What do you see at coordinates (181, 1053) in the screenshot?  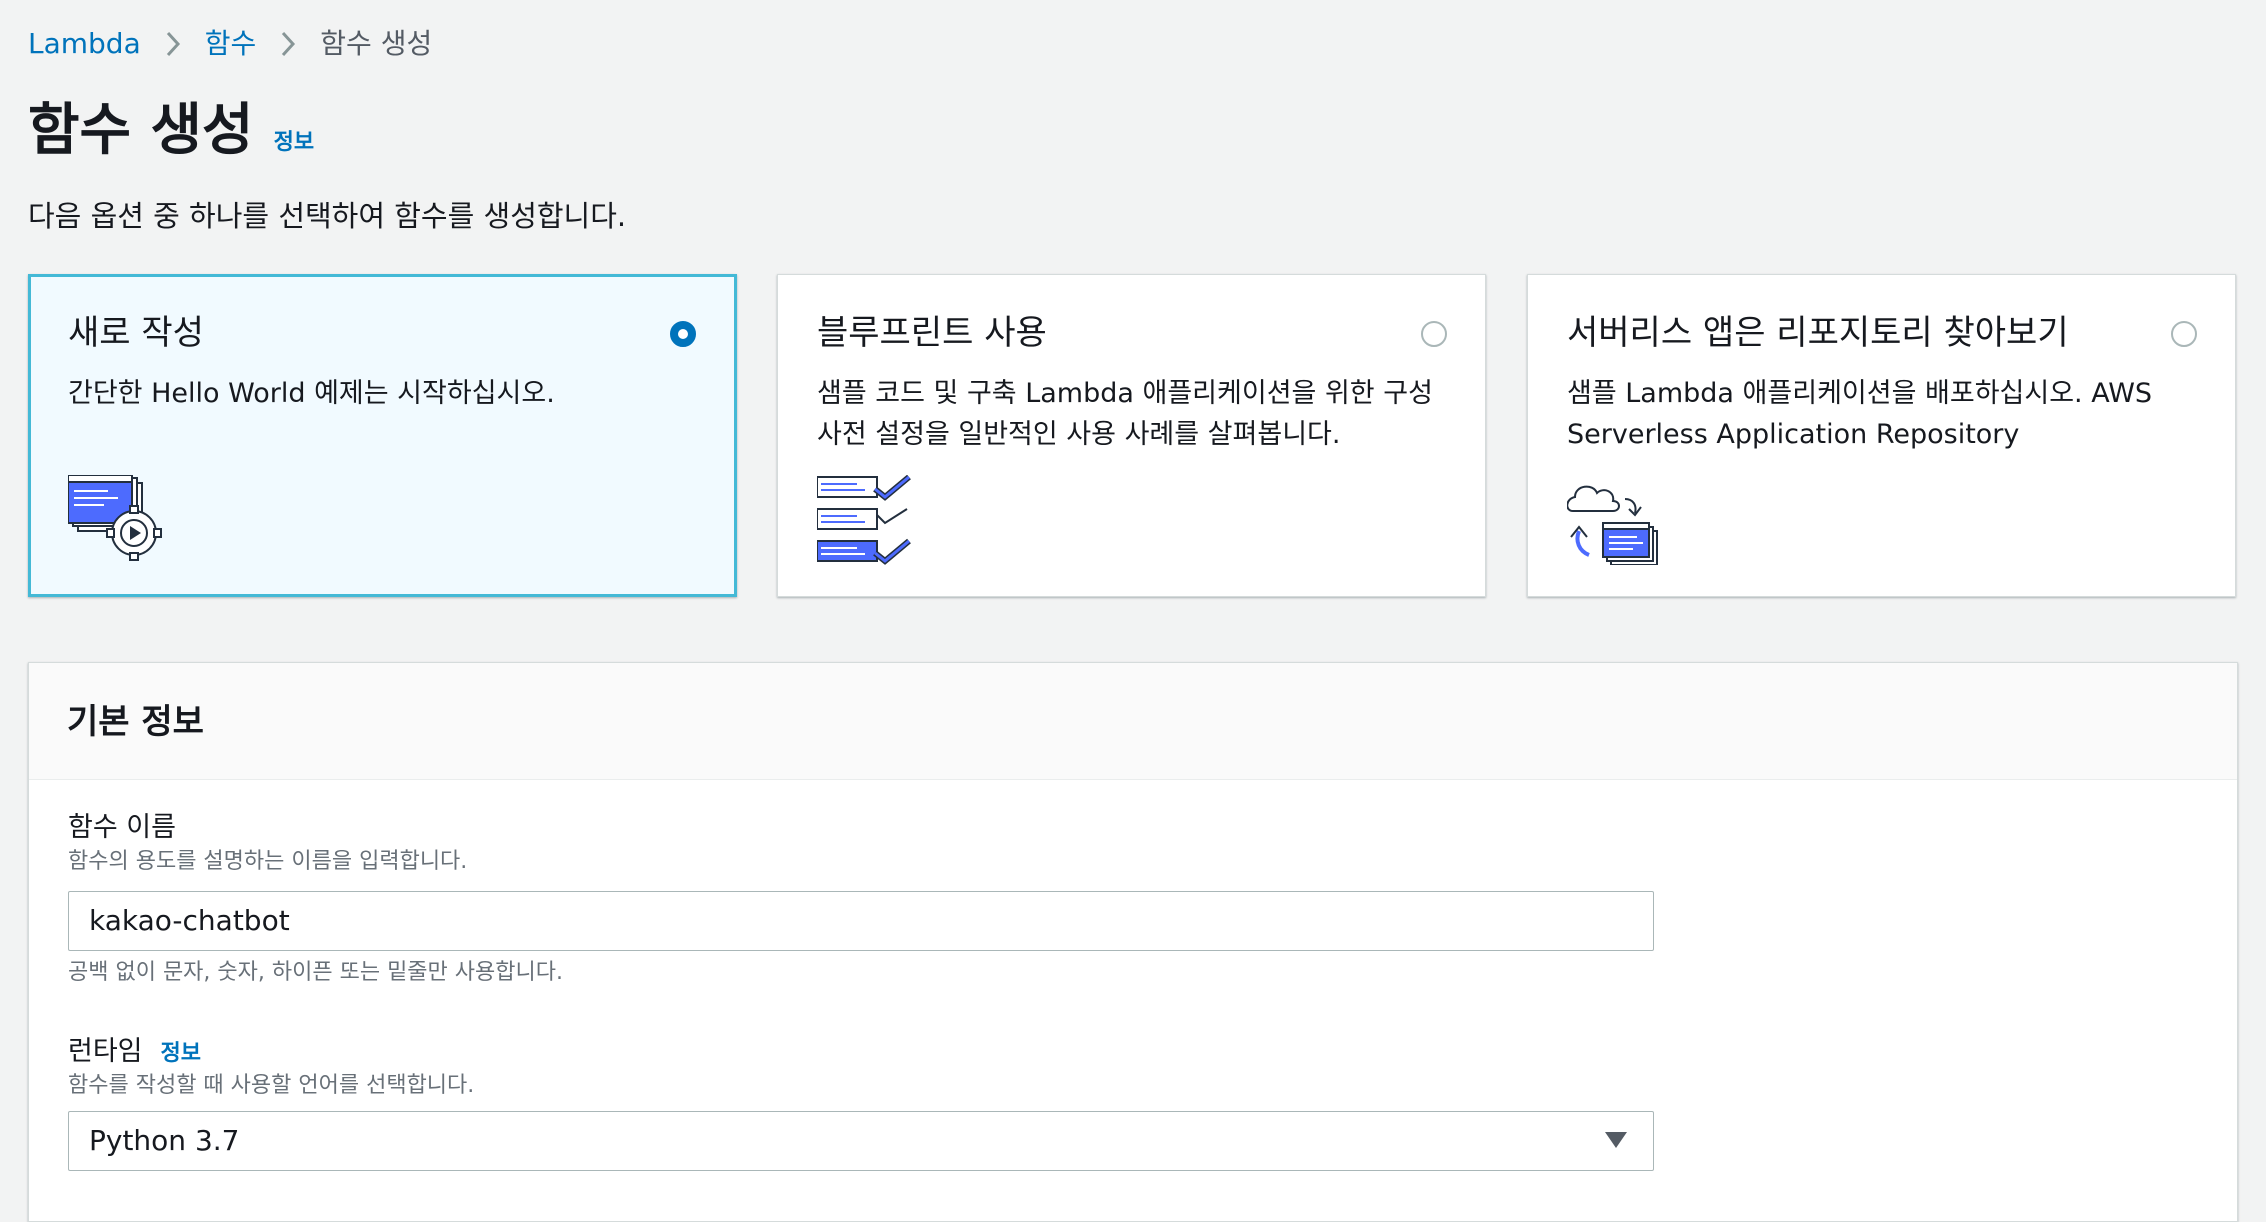 I see `runtime-info-link: 정보` at bounding box center [181, 1053].